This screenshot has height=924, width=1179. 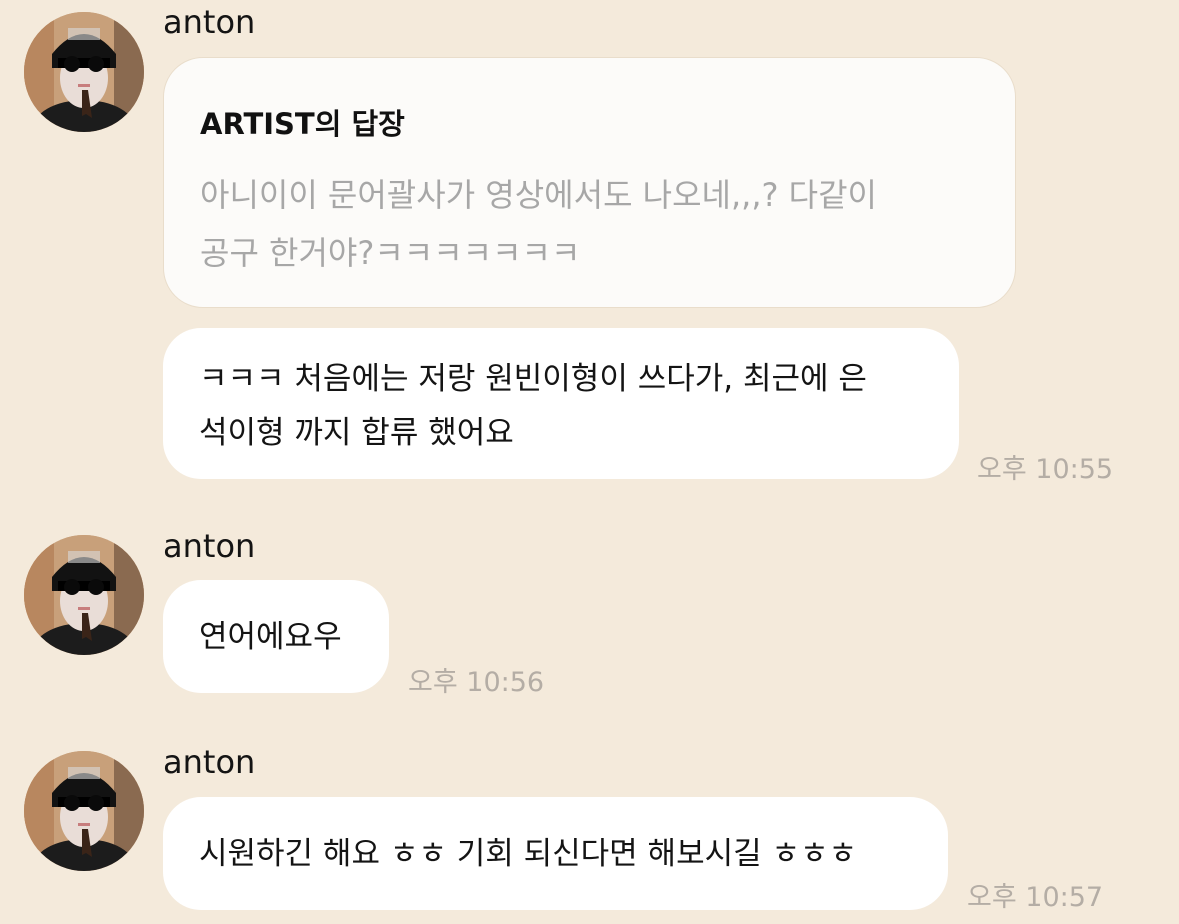 I want to click on message-text: 연어에요우, so click(x=270, y=637).